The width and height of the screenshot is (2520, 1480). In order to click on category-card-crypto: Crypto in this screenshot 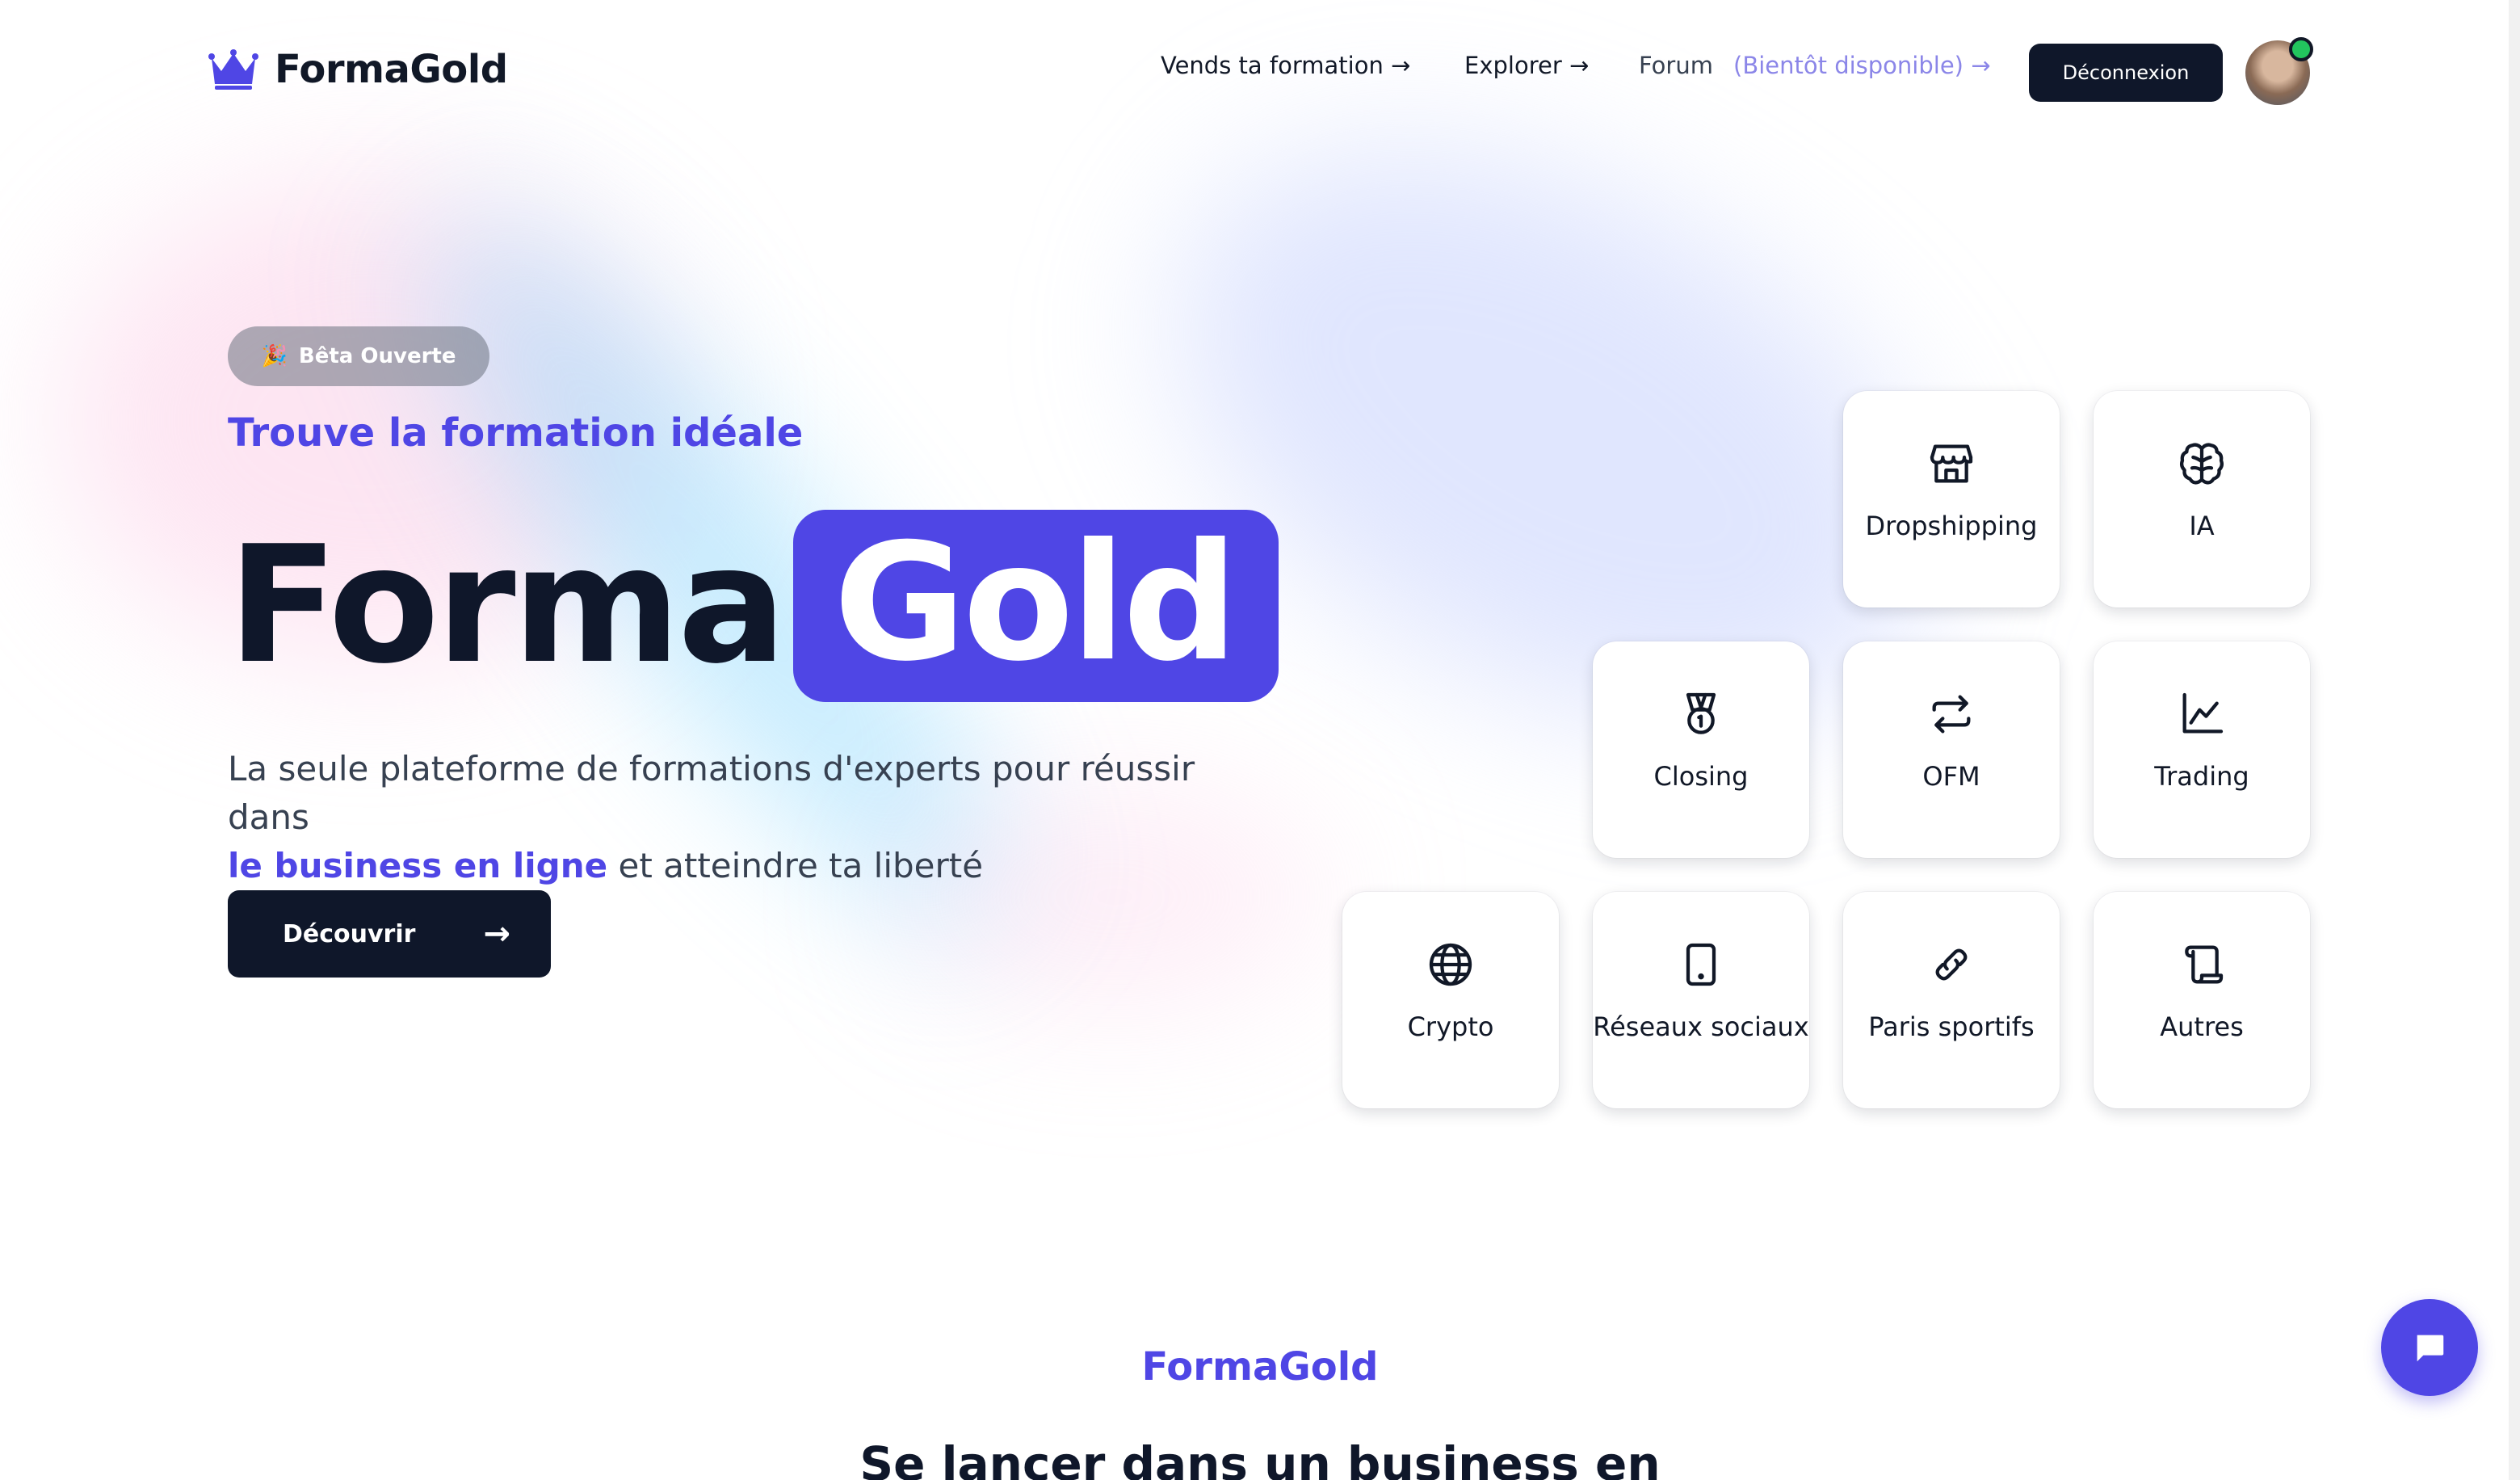, I will do `click(1450, 1000)`.